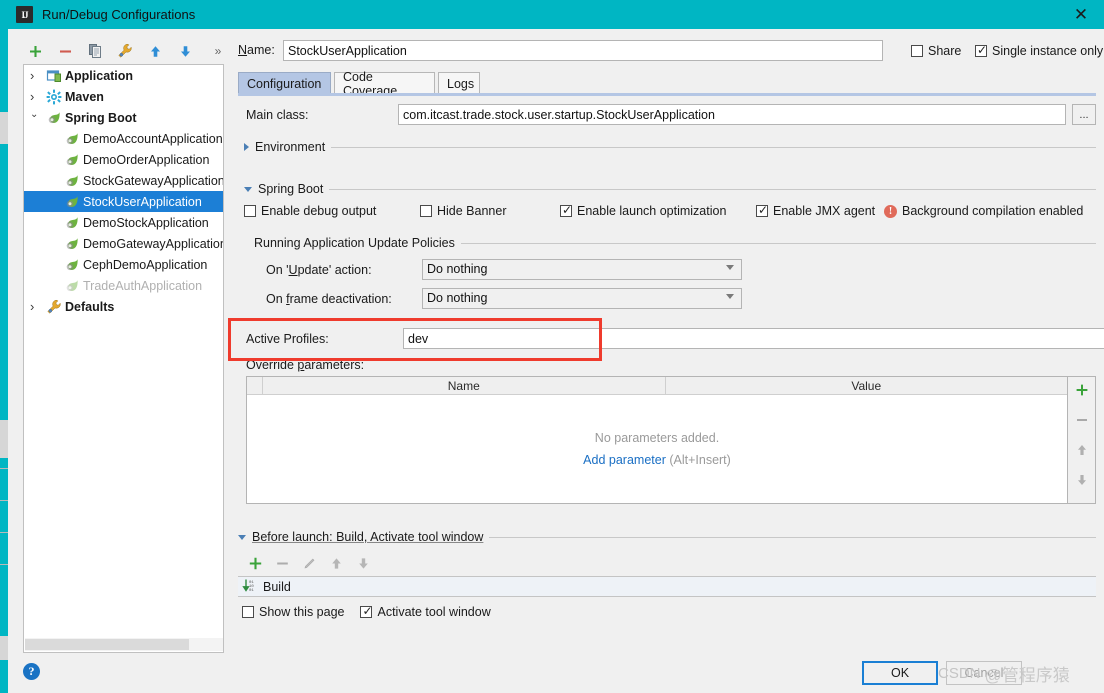 This screenshot has width=1104, height=693. I want to click on move-task-up-button, so click(336, 563).